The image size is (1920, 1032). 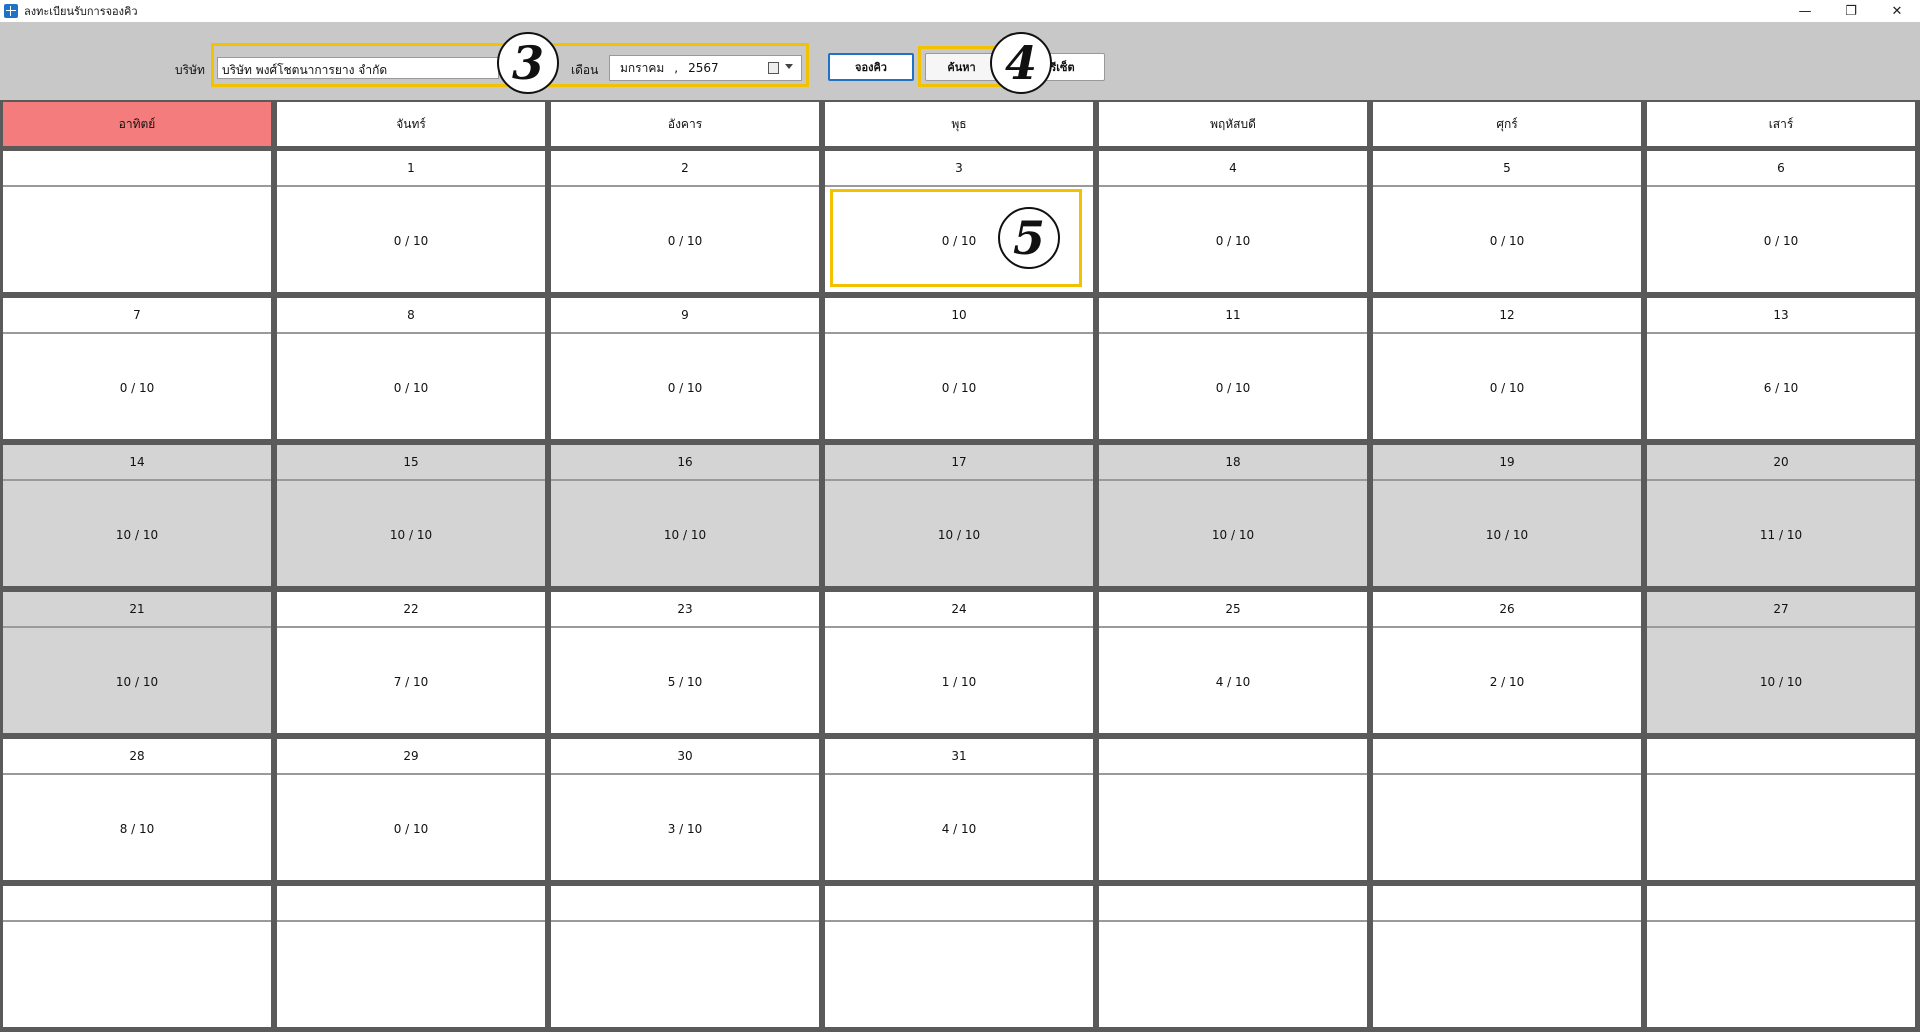 I want to click on day-number: 20, so click(x=1781, y=463).